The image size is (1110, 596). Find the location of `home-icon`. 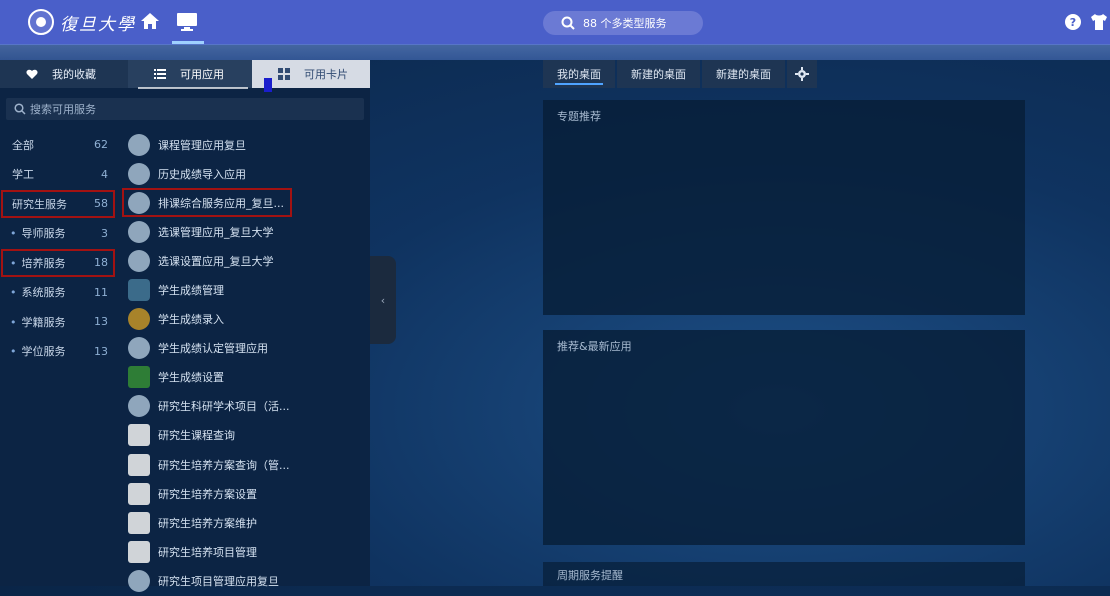

home-icon is located at coordinates (150, 21).